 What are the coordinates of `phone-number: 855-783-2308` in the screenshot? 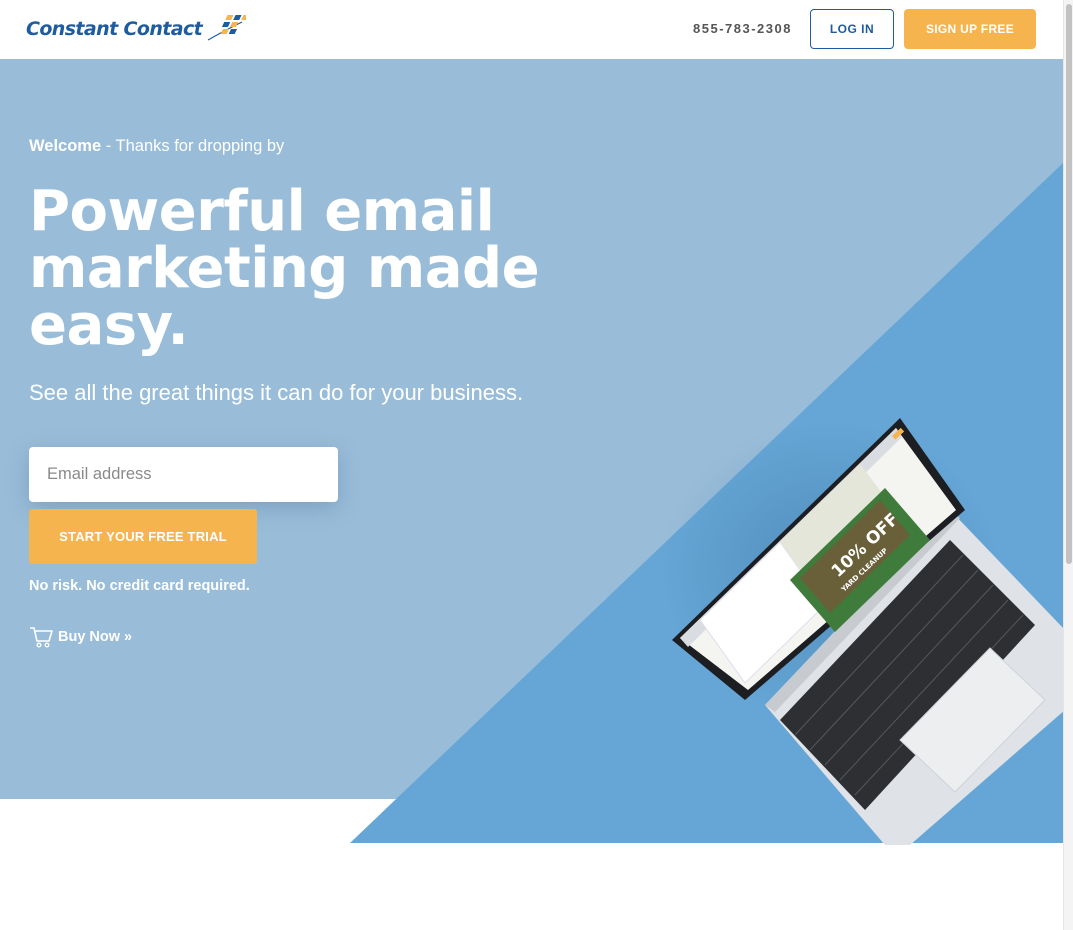 It's located at (742, 28).